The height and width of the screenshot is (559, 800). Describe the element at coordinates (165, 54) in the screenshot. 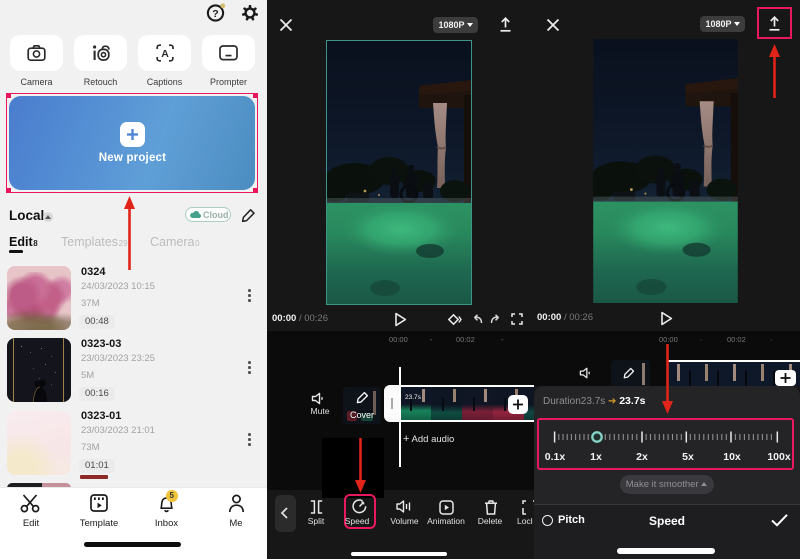

I see `svg-text: A` at that location.